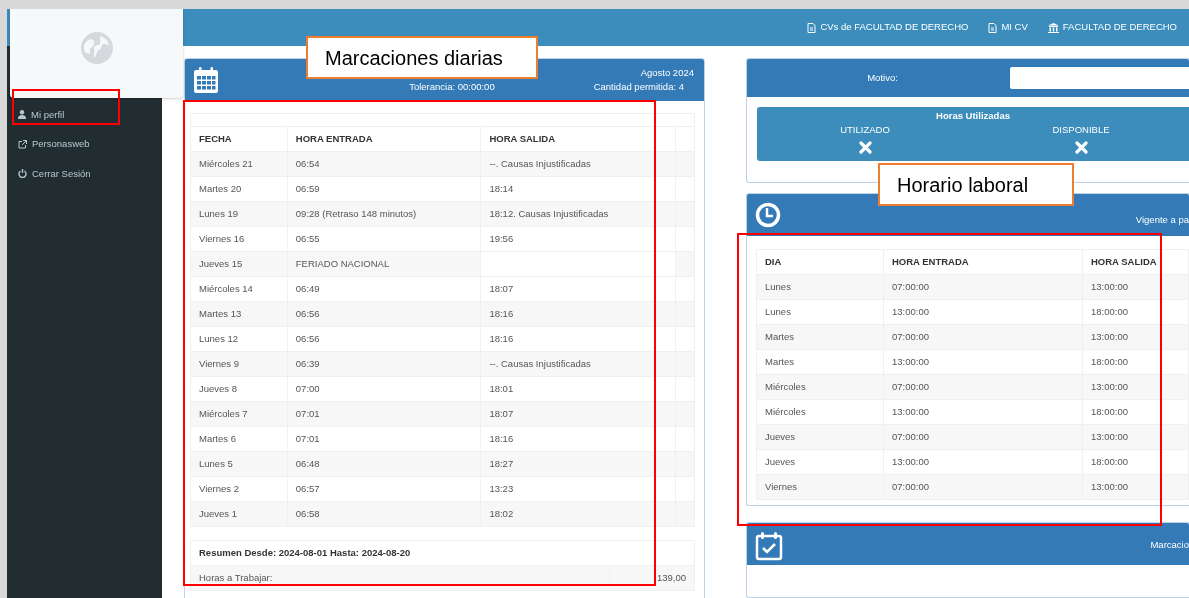 The width and height of the screenshot is (1189, 598). Describe the element at coordinates (384, 189) in the screenshot. I see `table-cell: 06:59` at that location.